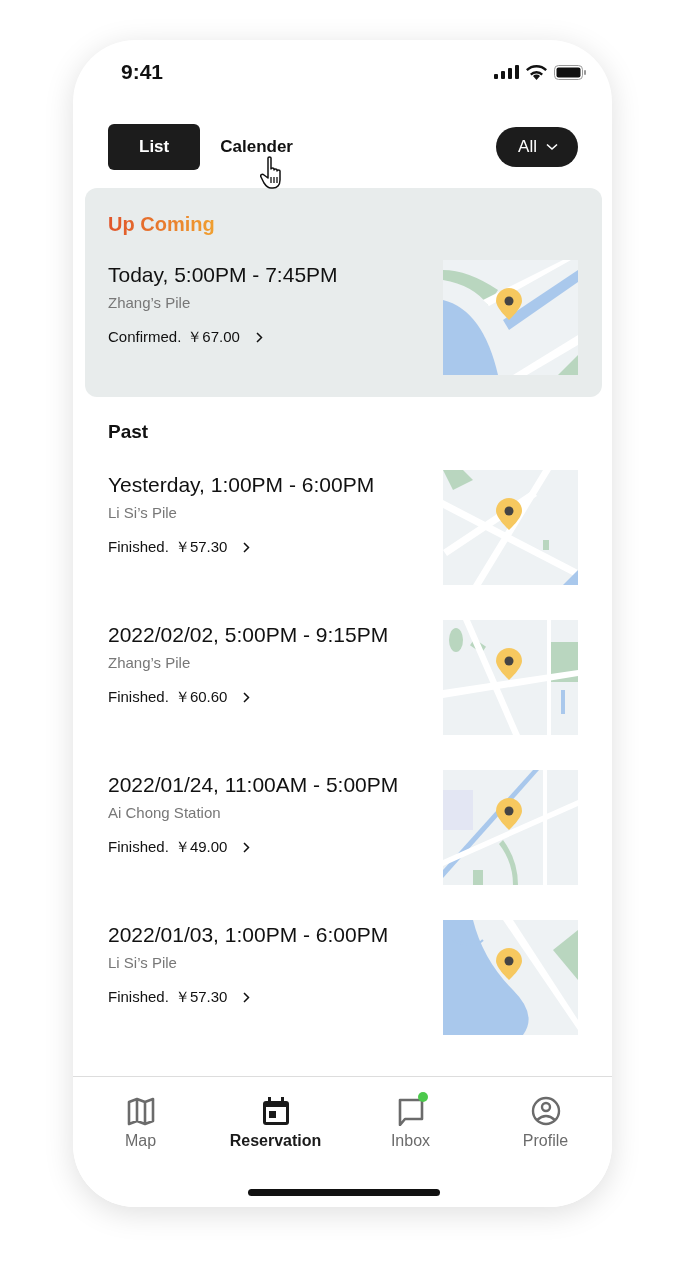 Image resolution: width=684 pixels, height=1280 pixels. I want to click on nav-tab: Map, so click(140, 1123).